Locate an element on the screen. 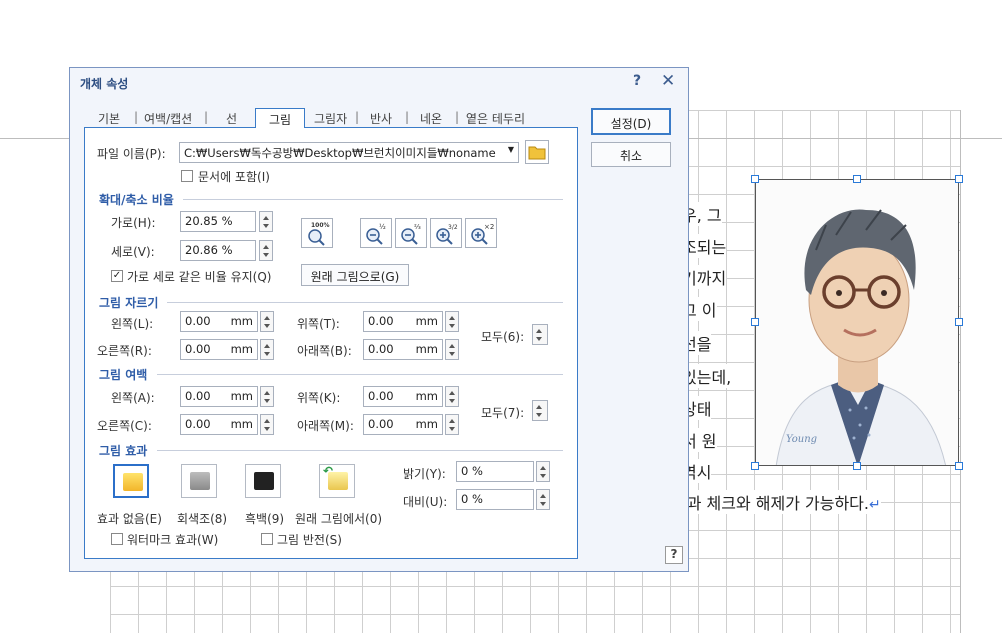 This screenshot has width=1002, height=633. brightness-spinner is located at coordinates (543, 471).